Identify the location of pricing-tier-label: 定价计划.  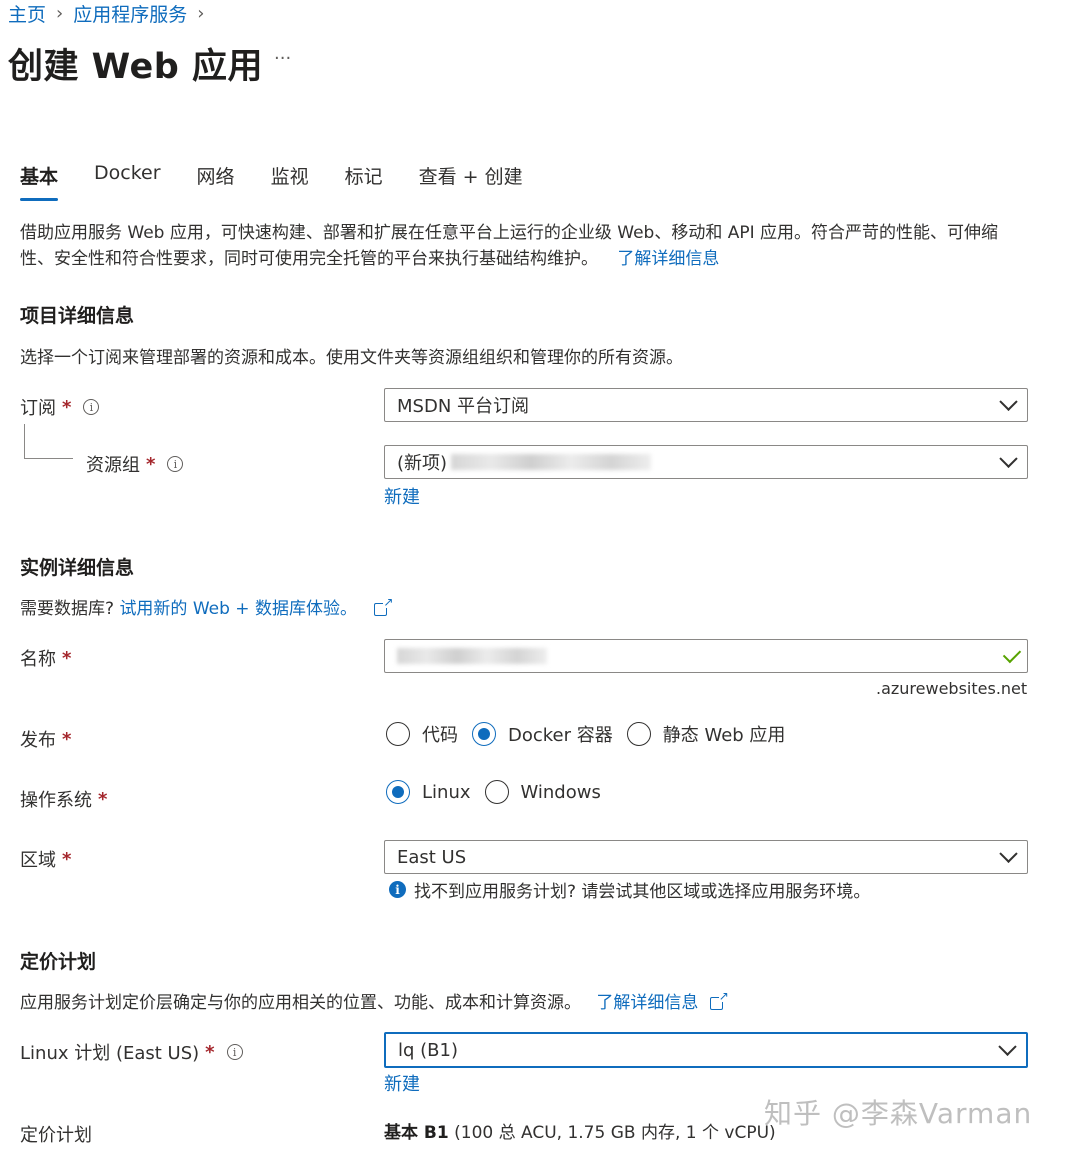
(56, 1135).